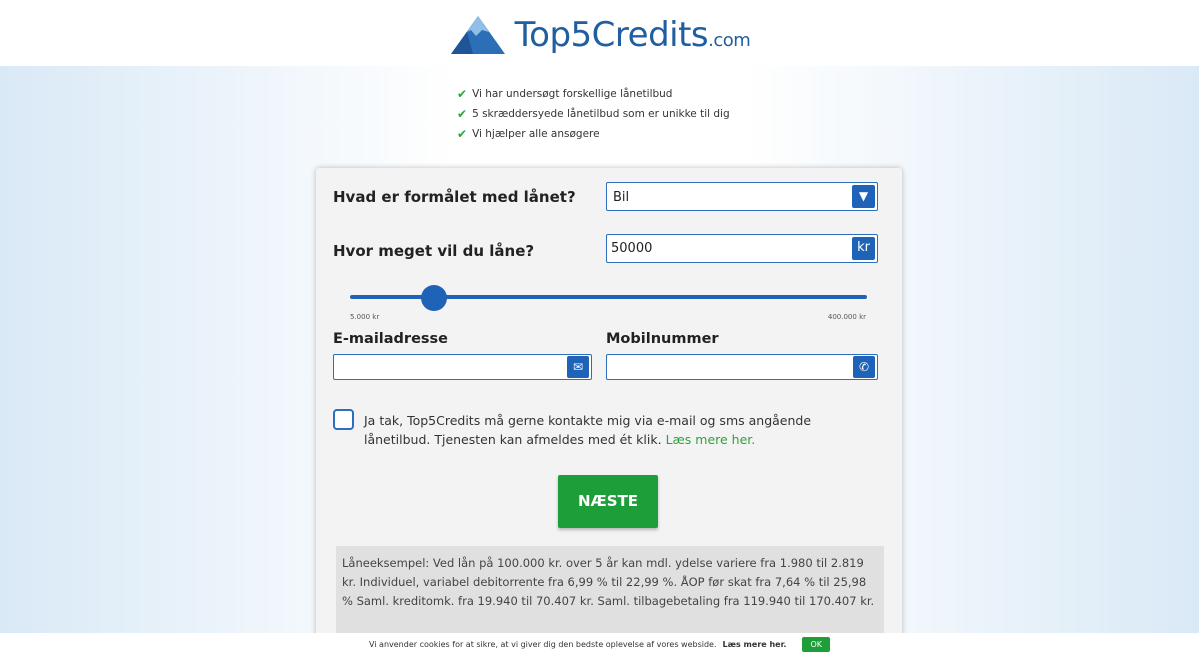 The image size is (1199, 655). What do you see at coordinates (434, 251) in the screenshot?
I see `amount-label: Hvor meget vil du låne?` at bounding box center [434, 251].